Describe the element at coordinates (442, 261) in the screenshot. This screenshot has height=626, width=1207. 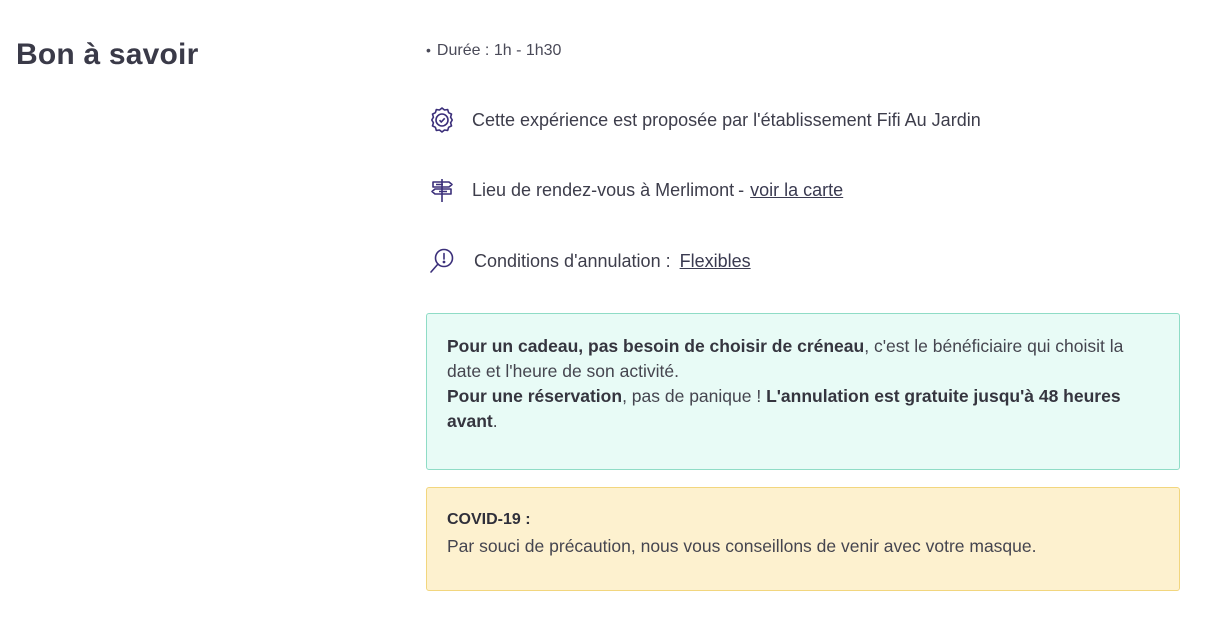
I see `magnifier-alert-icon` at that location.